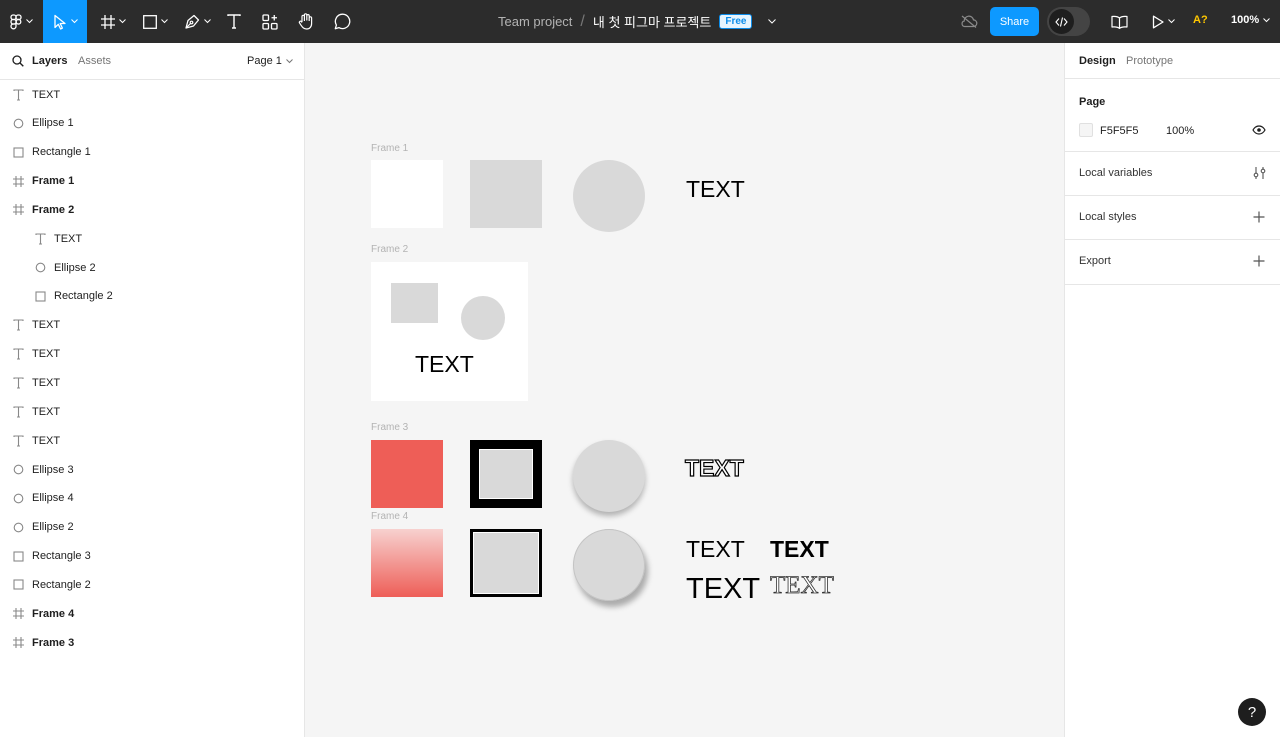  What do you see at coordinates (234, 21) in the screenshot?
I see `text-tool-button` at bounding box center [234, 21].